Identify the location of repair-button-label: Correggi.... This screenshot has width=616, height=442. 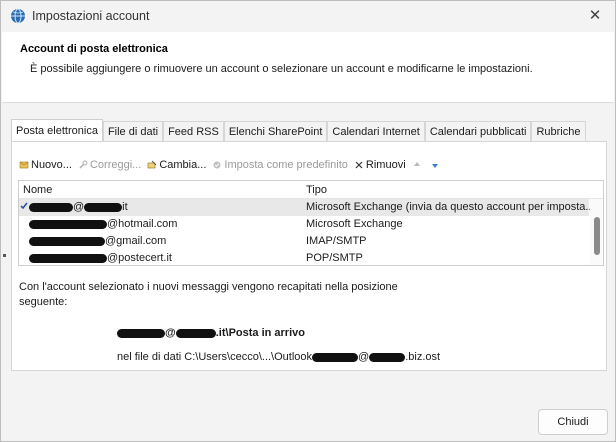
(115, 165).